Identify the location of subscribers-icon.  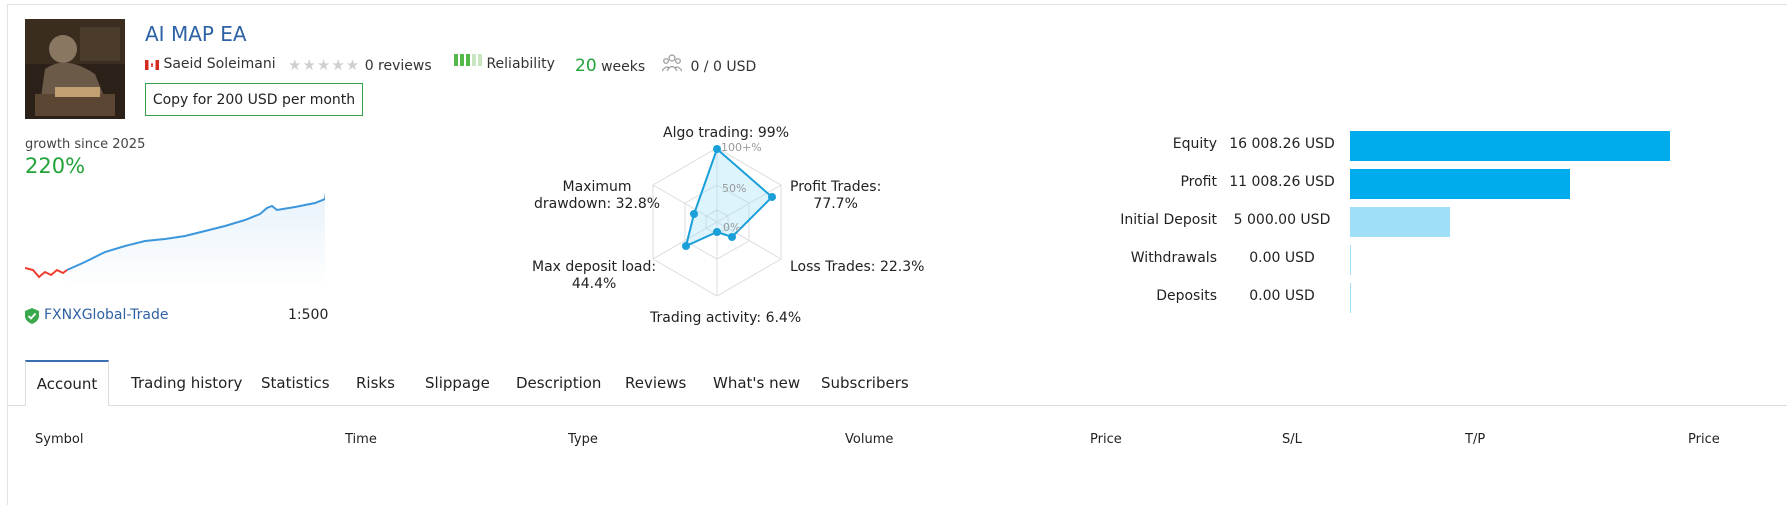
(672, 65).